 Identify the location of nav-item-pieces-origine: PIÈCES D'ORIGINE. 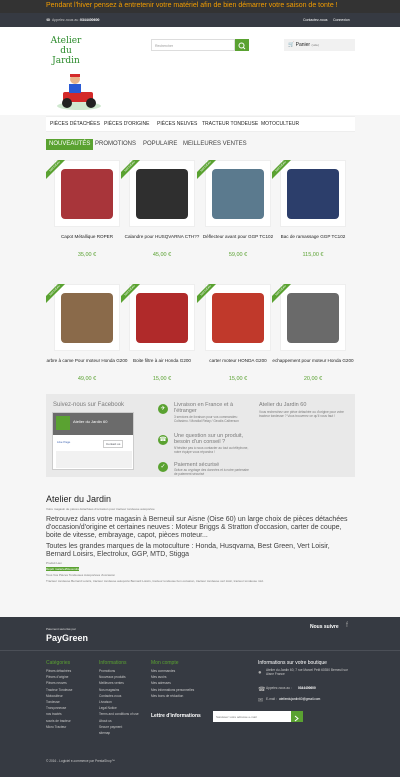
(126, 124).